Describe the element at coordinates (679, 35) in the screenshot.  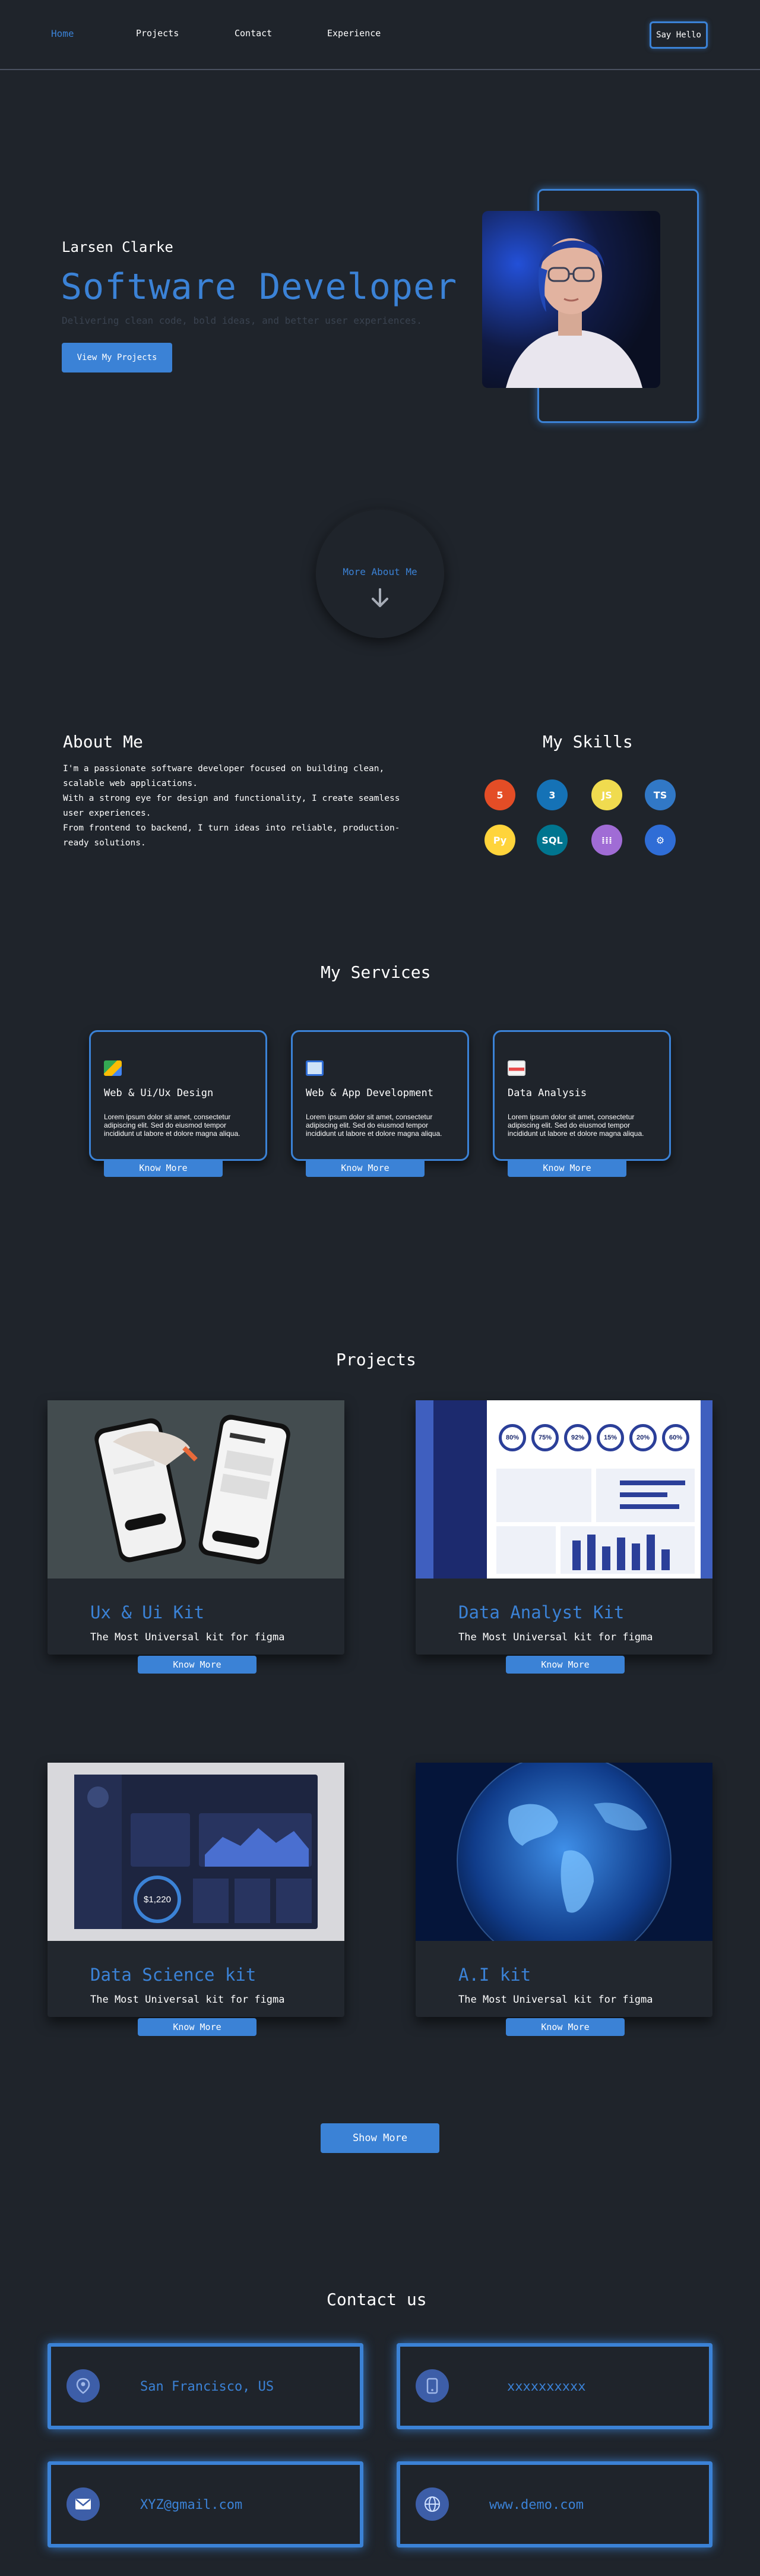
I see `say-hello-button: Say Hello` at that location.